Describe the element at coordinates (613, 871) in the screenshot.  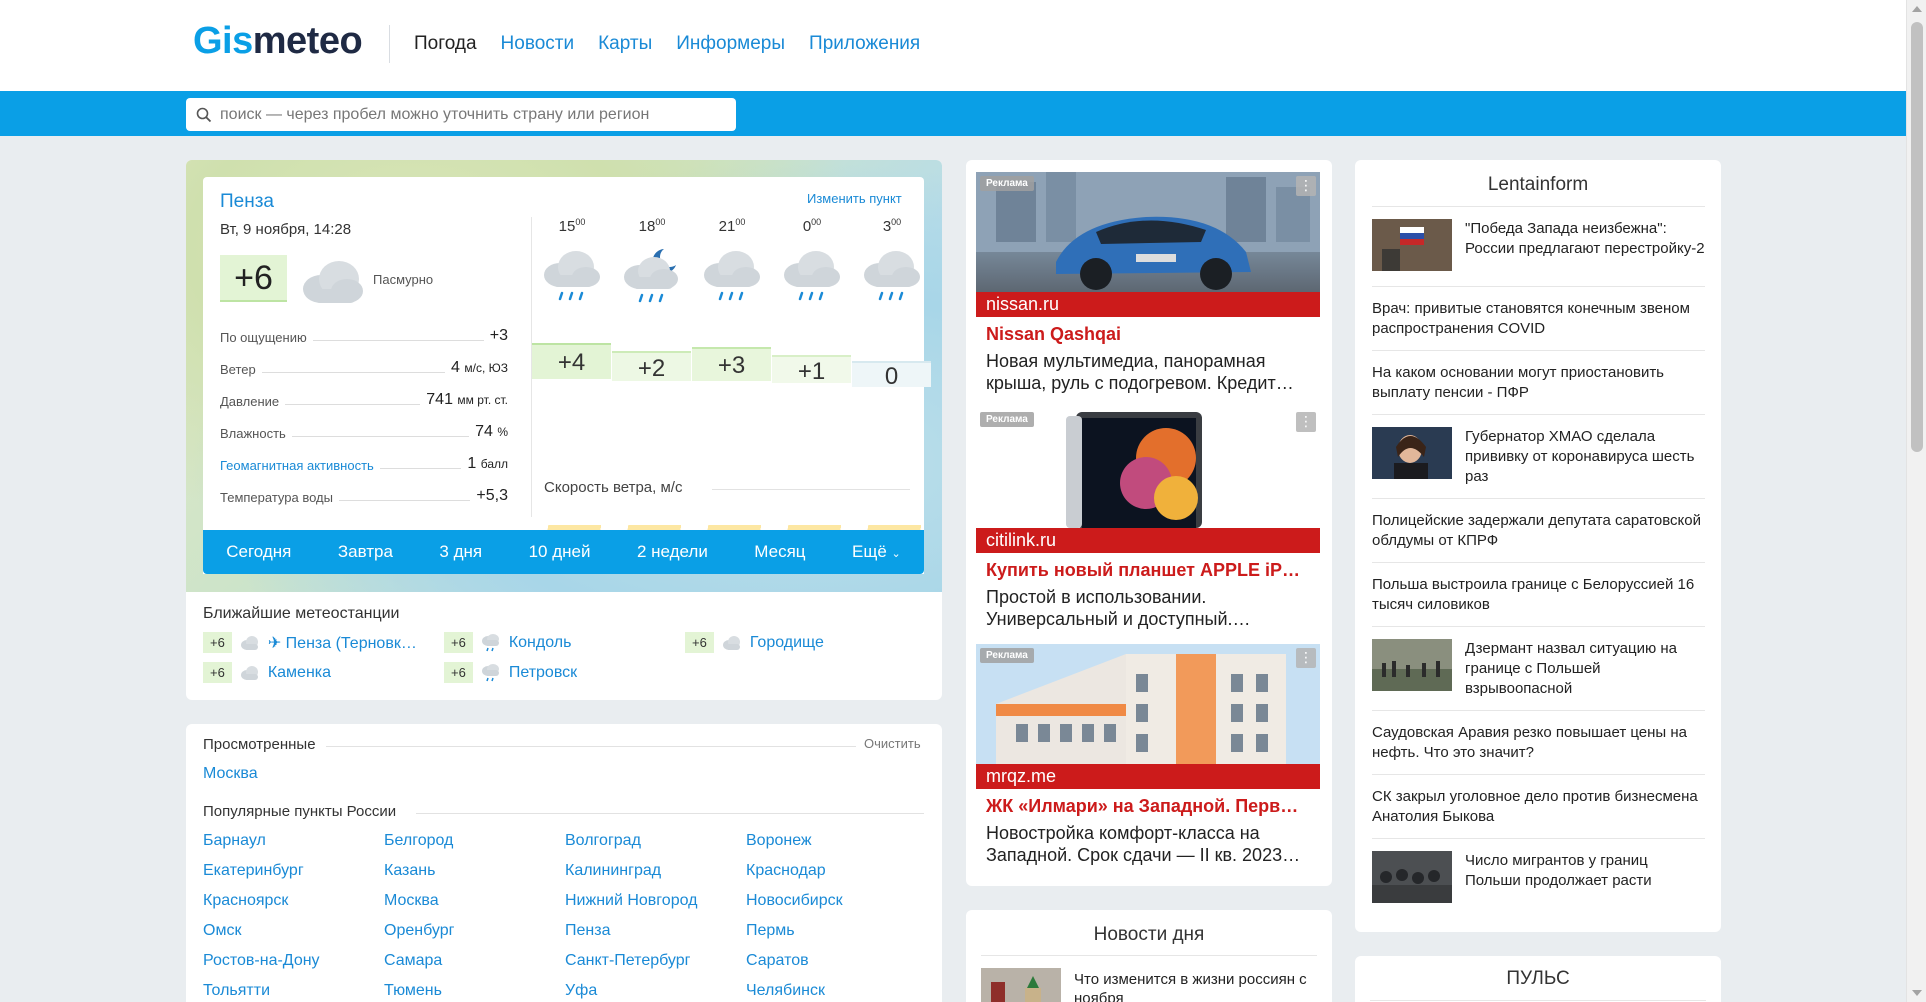
I see `city-link: Калининград` at that location.